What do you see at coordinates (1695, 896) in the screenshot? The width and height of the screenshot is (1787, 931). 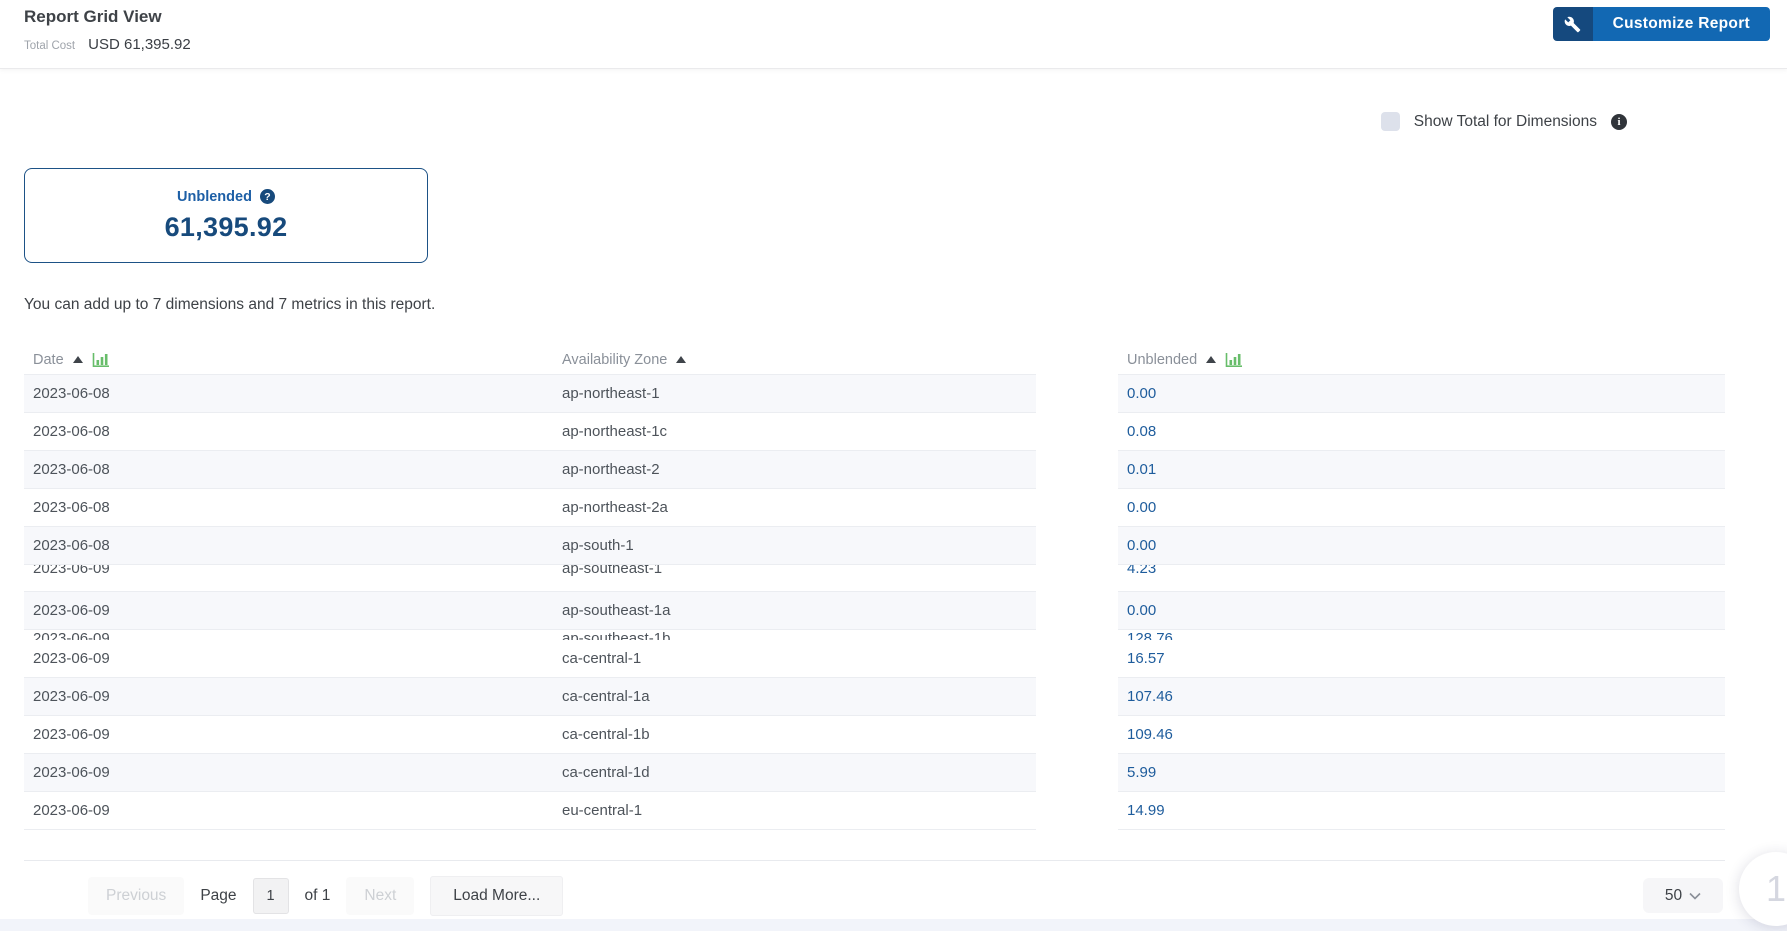 I see `chevron-down-icon` at bounding box center [1695, 896].